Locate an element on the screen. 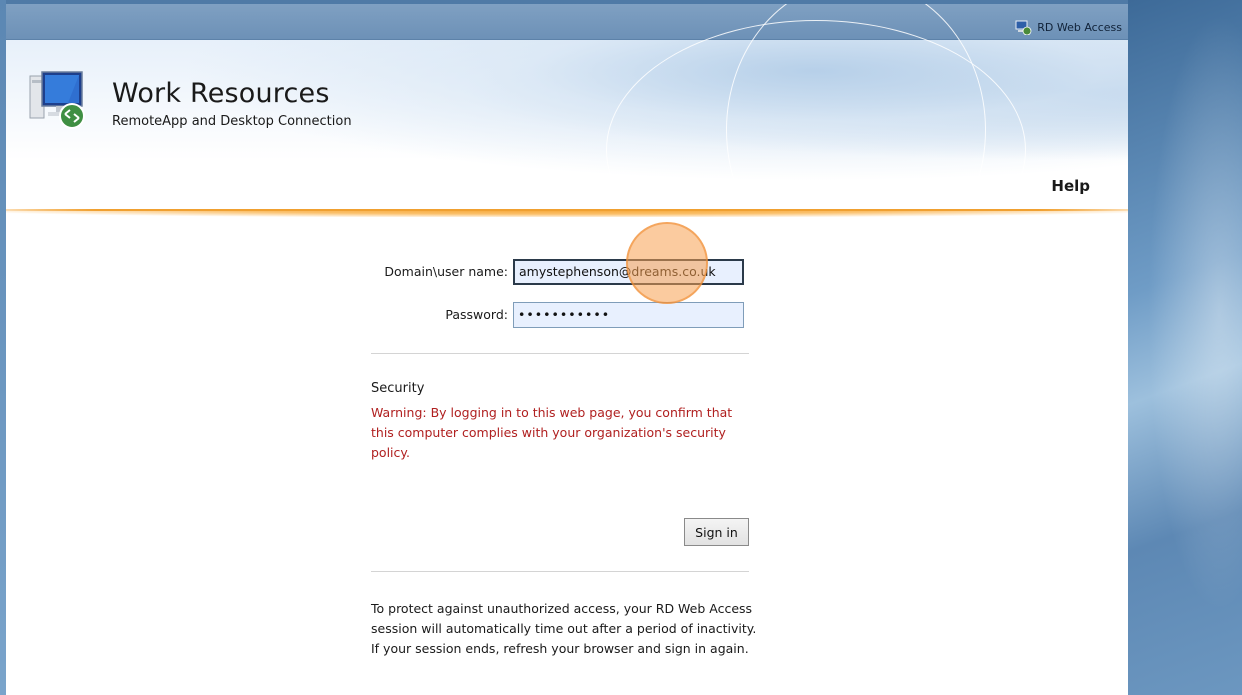  rd-web-access-brand: RD Web Access is located at coordinates (1068, 27).